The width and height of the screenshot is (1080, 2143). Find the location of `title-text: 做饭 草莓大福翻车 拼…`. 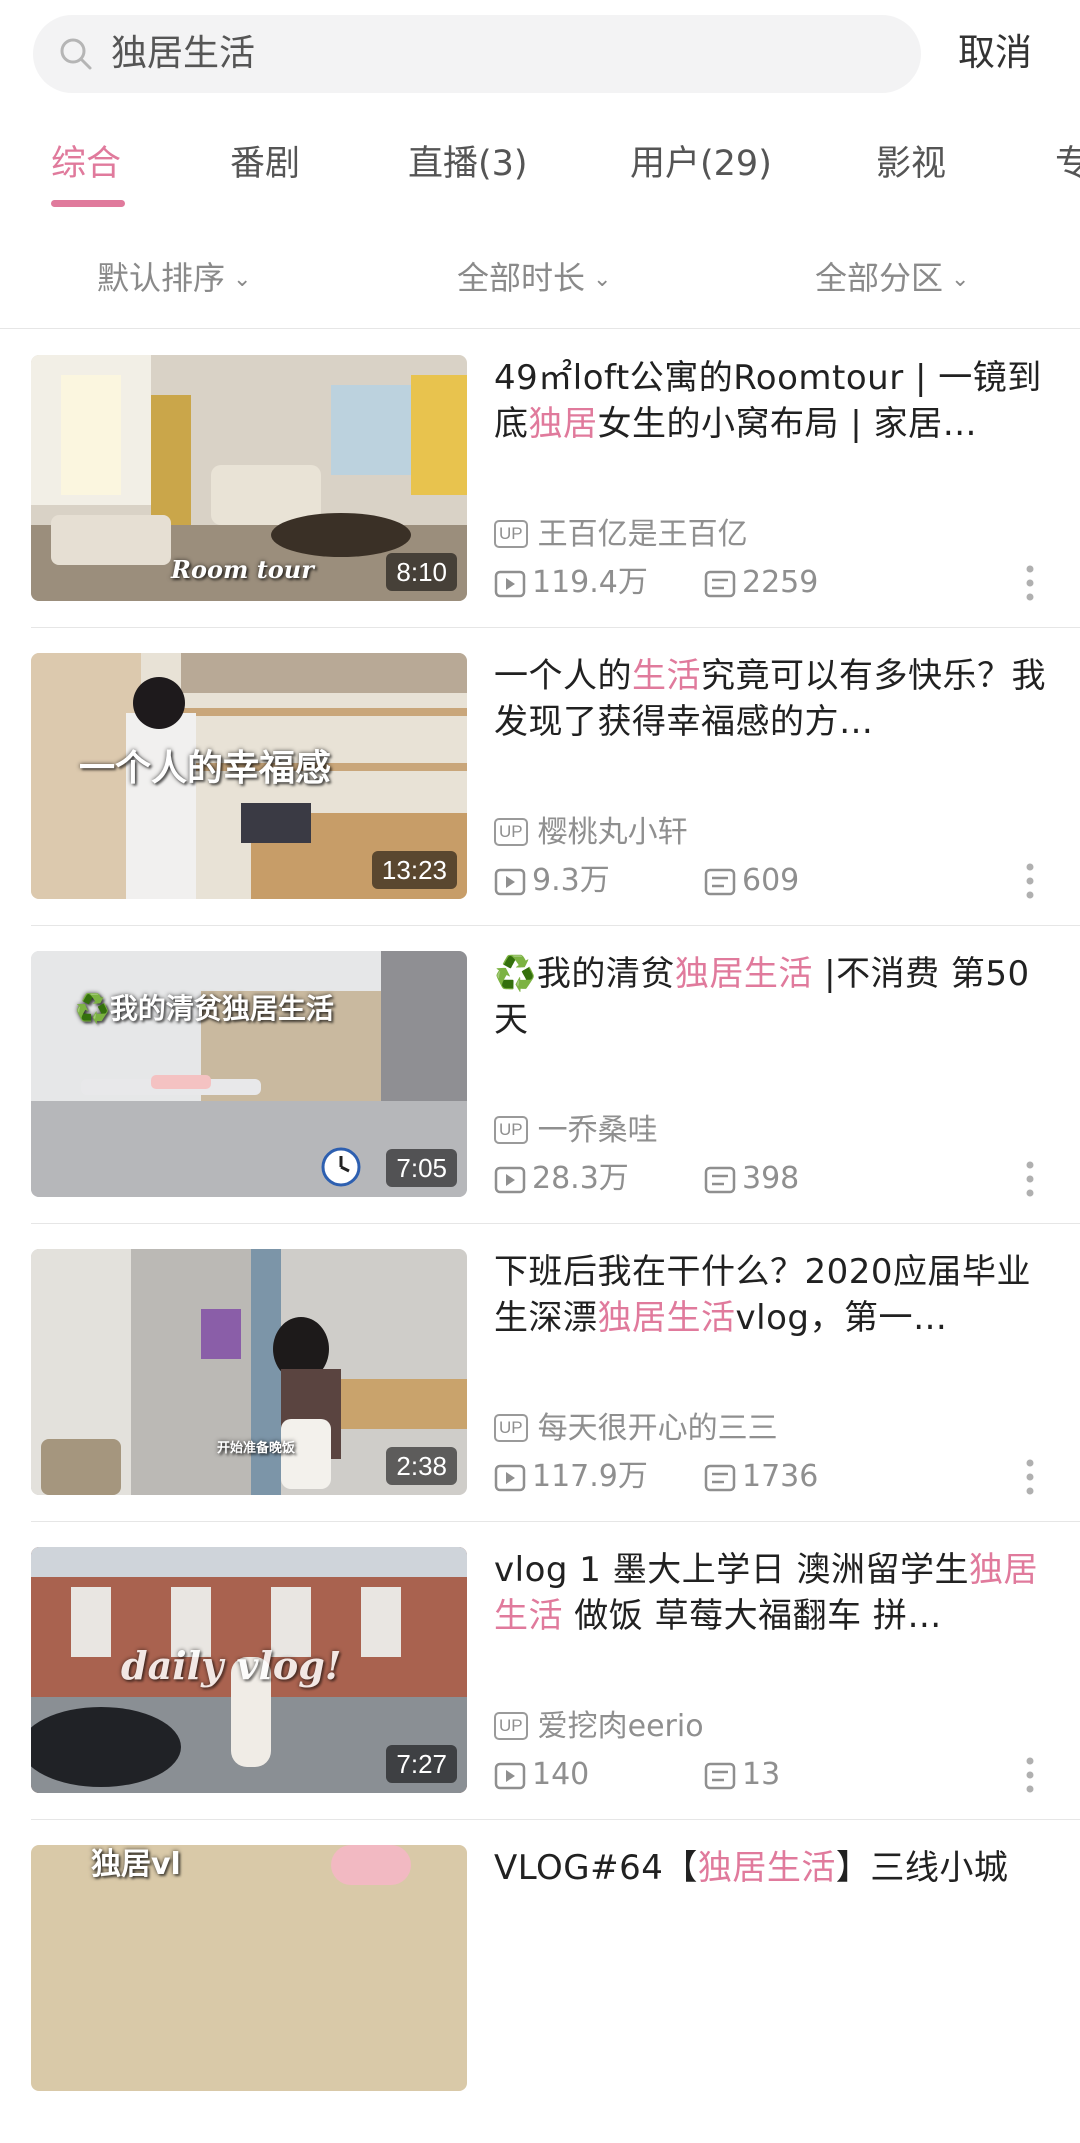

title-text: 做饭 草莓大福翻车 拼… is located at coordinates (752, 1616).